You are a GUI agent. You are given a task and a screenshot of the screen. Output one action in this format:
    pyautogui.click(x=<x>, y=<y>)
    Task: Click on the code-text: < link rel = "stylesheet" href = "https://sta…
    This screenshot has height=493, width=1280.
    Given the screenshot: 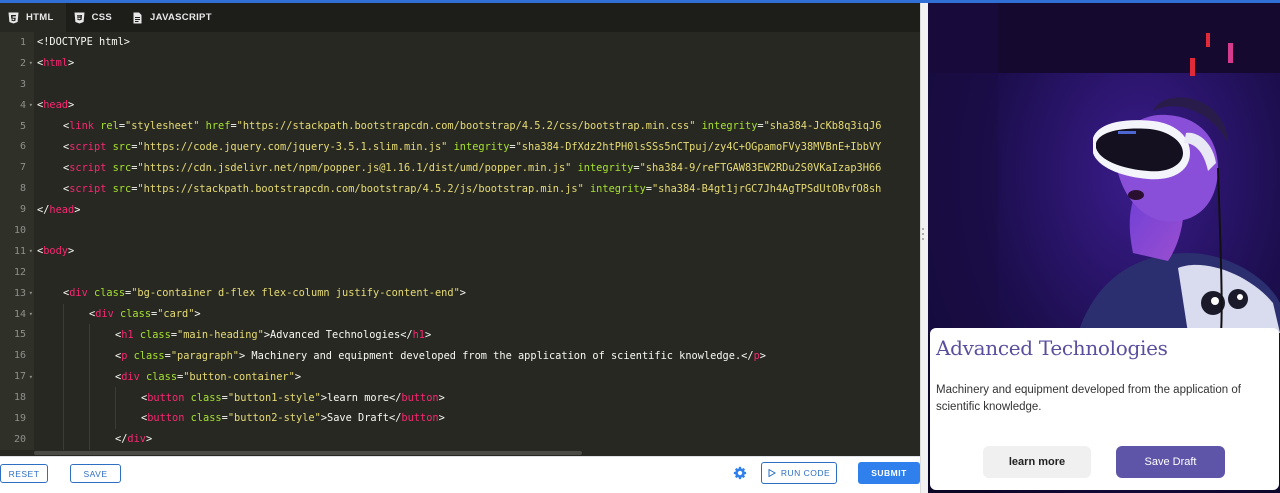 What is the action you would take?
    pyautogui.click(x=457, y=126)
    